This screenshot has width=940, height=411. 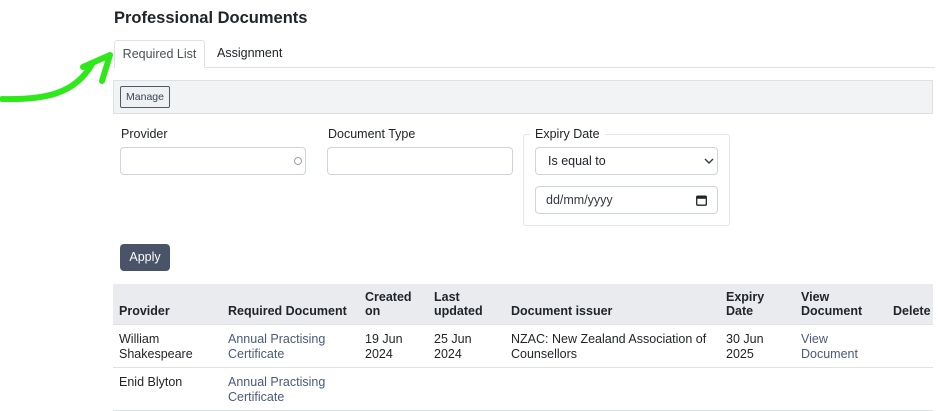 I want to click on provider-label: Provider, so click(x=144, y=134).